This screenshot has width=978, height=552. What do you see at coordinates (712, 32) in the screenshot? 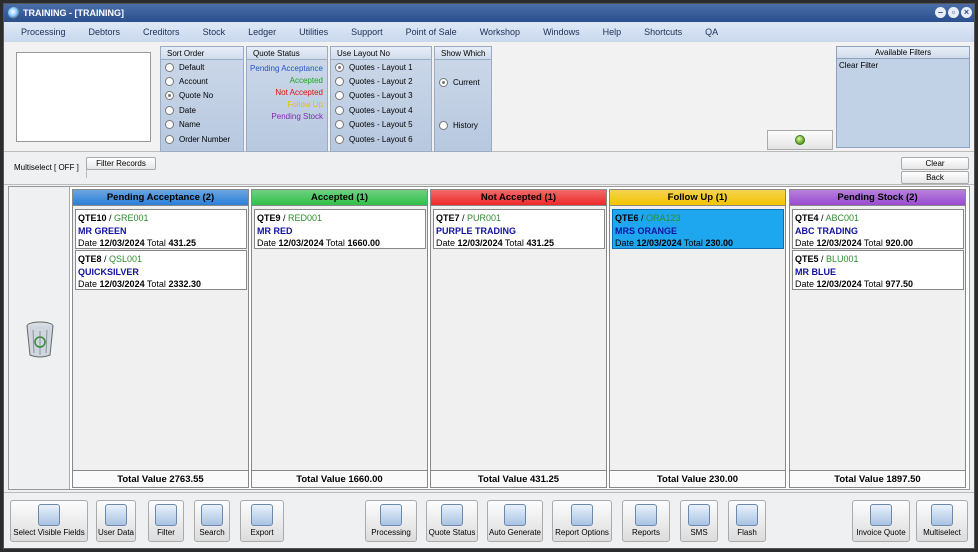
I see `menu-qa: QA` at bounding box center [712, 32].